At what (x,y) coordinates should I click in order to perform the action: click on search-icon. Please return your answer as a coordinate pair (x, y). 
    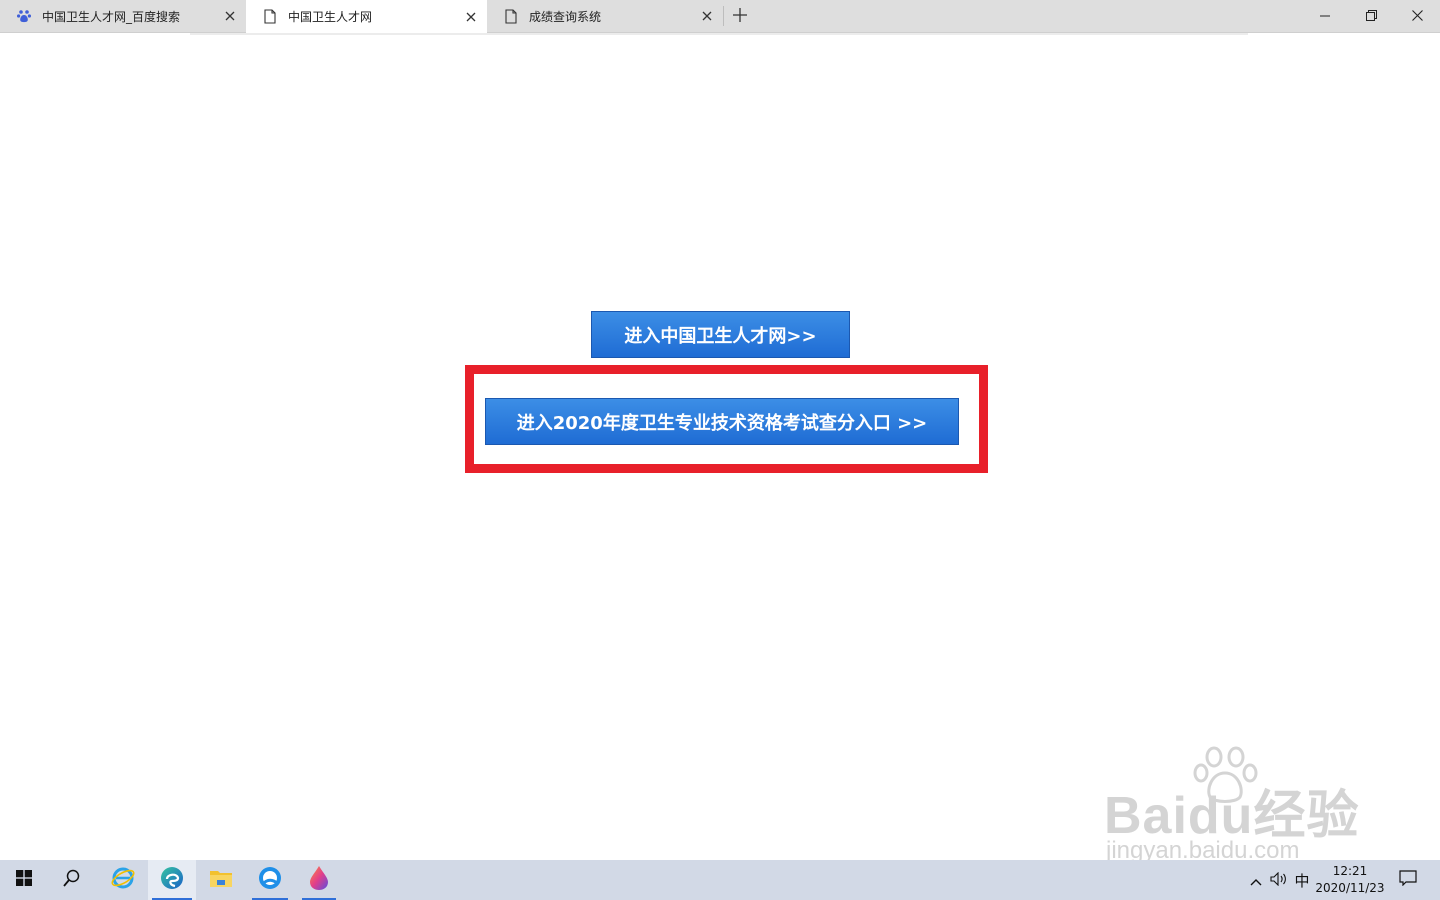
    Looking at the image, I should click on (72, 880).